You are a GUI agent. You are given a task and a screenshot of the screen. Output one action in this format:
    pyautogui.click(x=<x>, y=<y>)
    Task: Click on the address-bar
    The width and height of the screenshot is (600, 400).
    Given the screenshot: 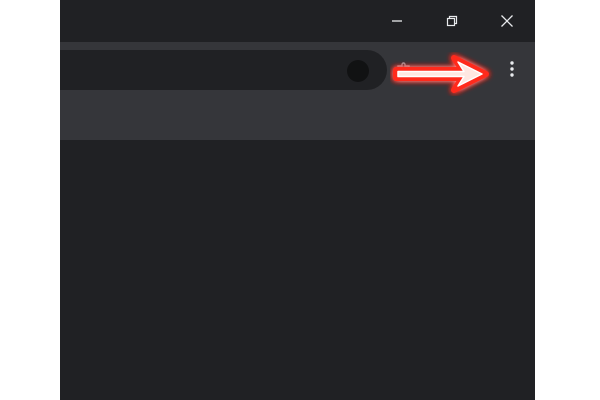 What is the action you would take?
    pyautogui.click(x=223, y=70)
    